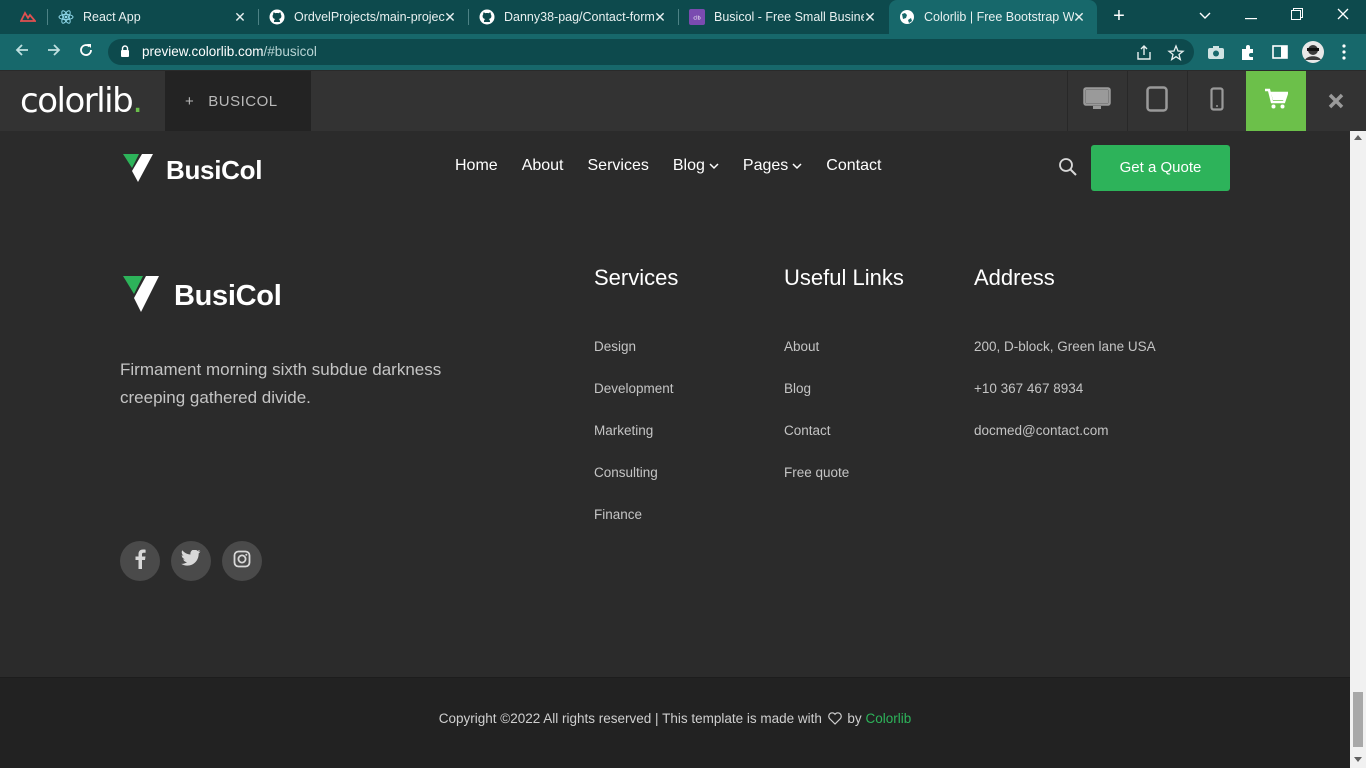  What do you see at coordinates (1029, 388) in the screenshot?
I see `footer-address-phone: +10 367 467 8934` at bounding box center [1029, 388].